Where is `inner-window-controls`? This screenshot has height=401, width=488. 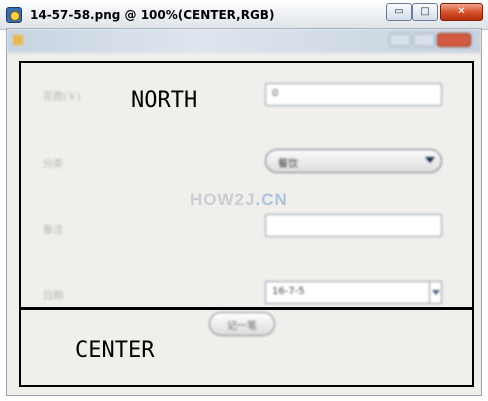 inner-window-controls is located at coordinates (430, 40).